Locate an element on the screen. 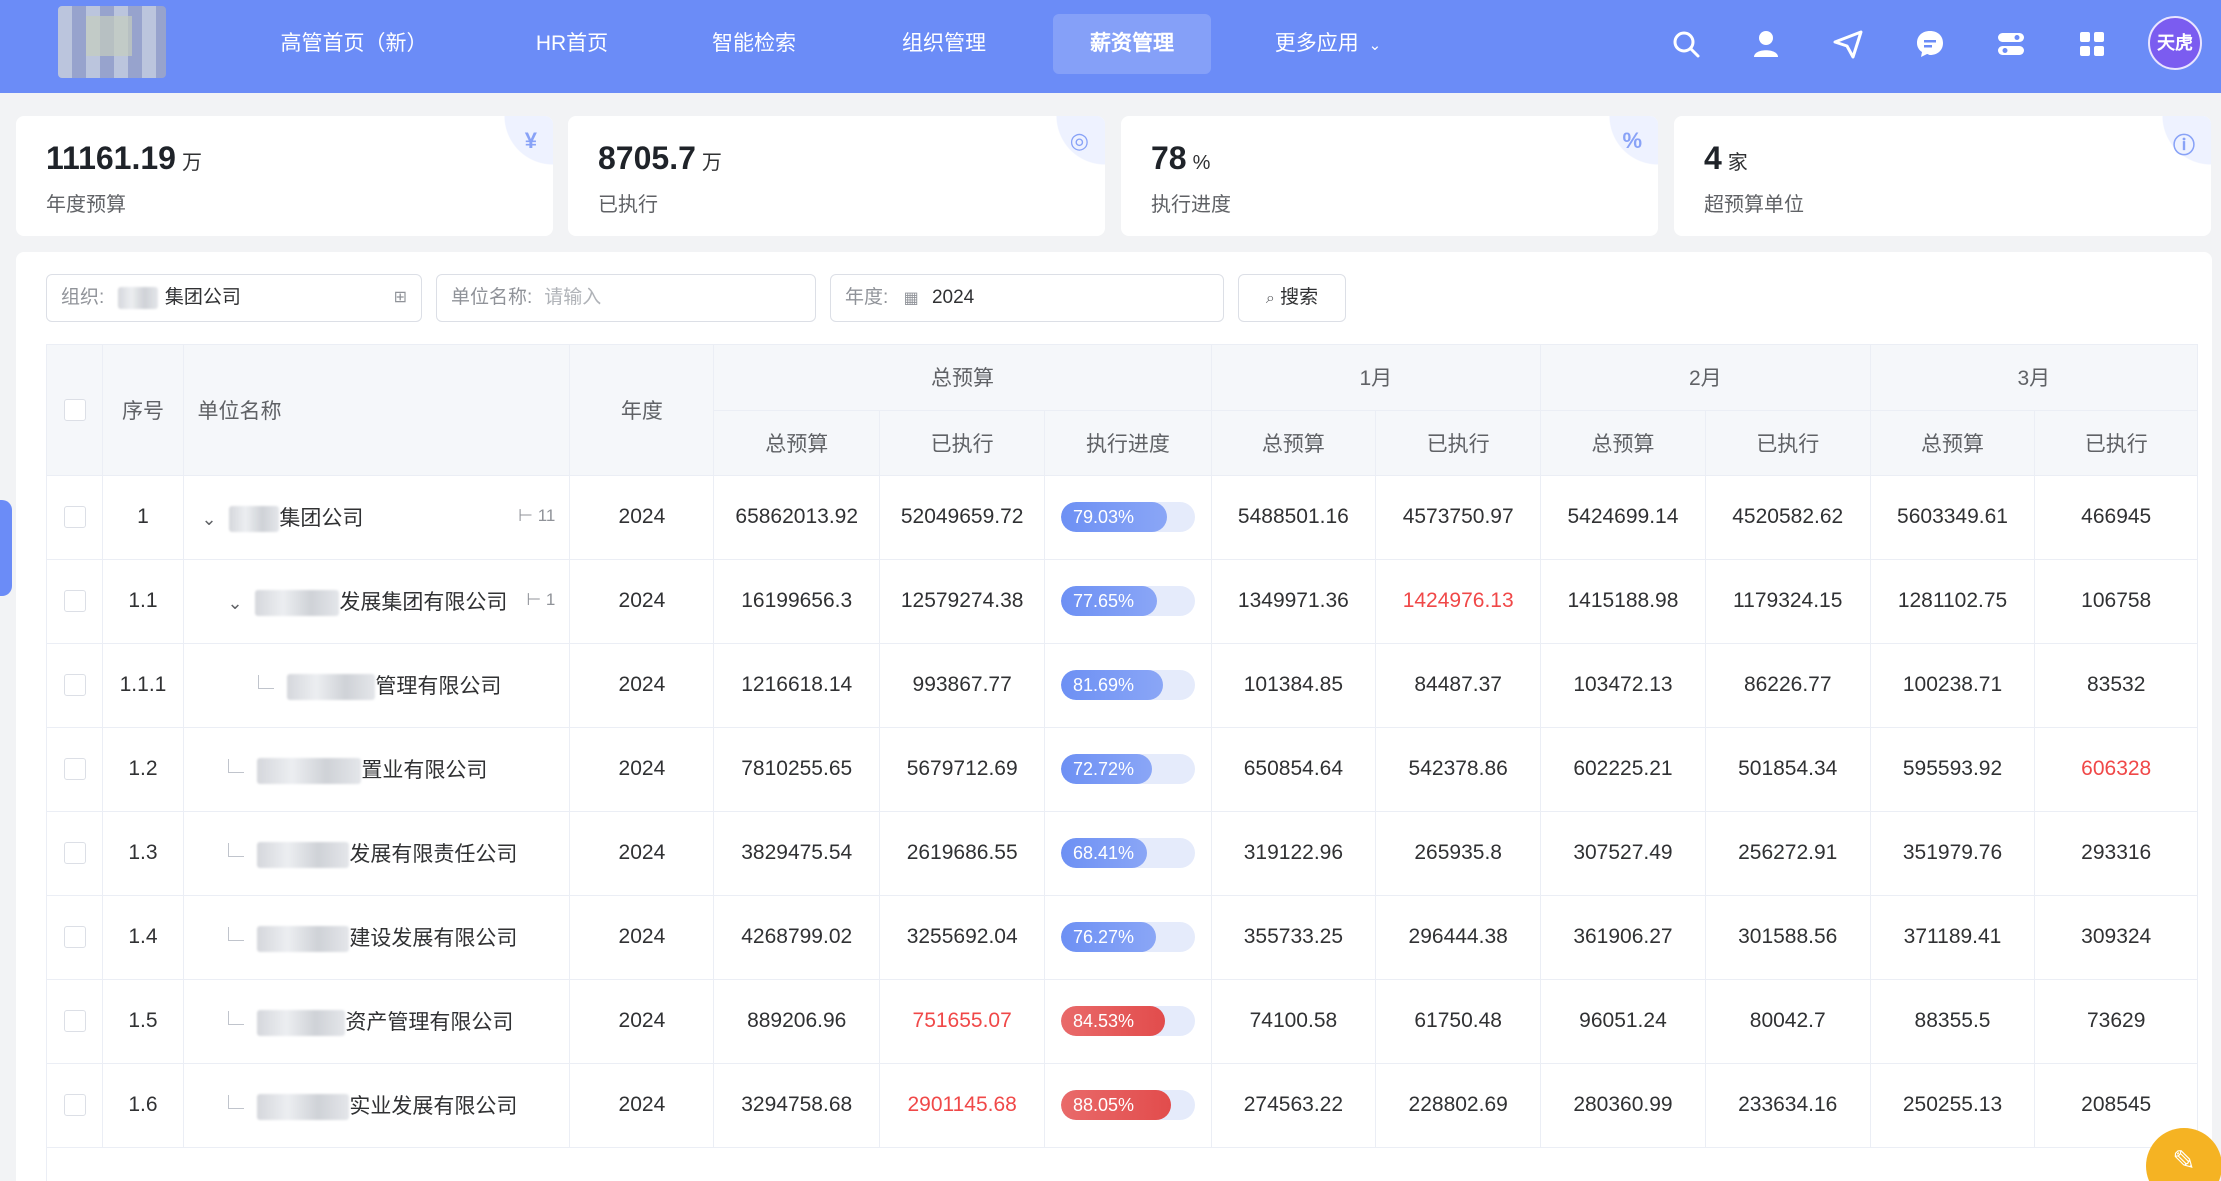  company-logo is located at coordinates (112, 42).